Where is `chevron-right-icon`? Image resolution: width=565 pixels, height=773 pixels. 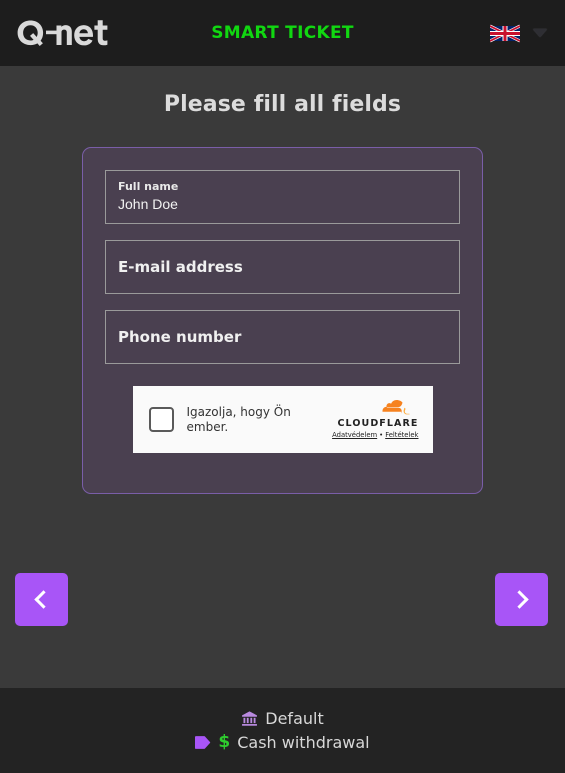 chevron-right-icon is located at coordinates (519, 599).